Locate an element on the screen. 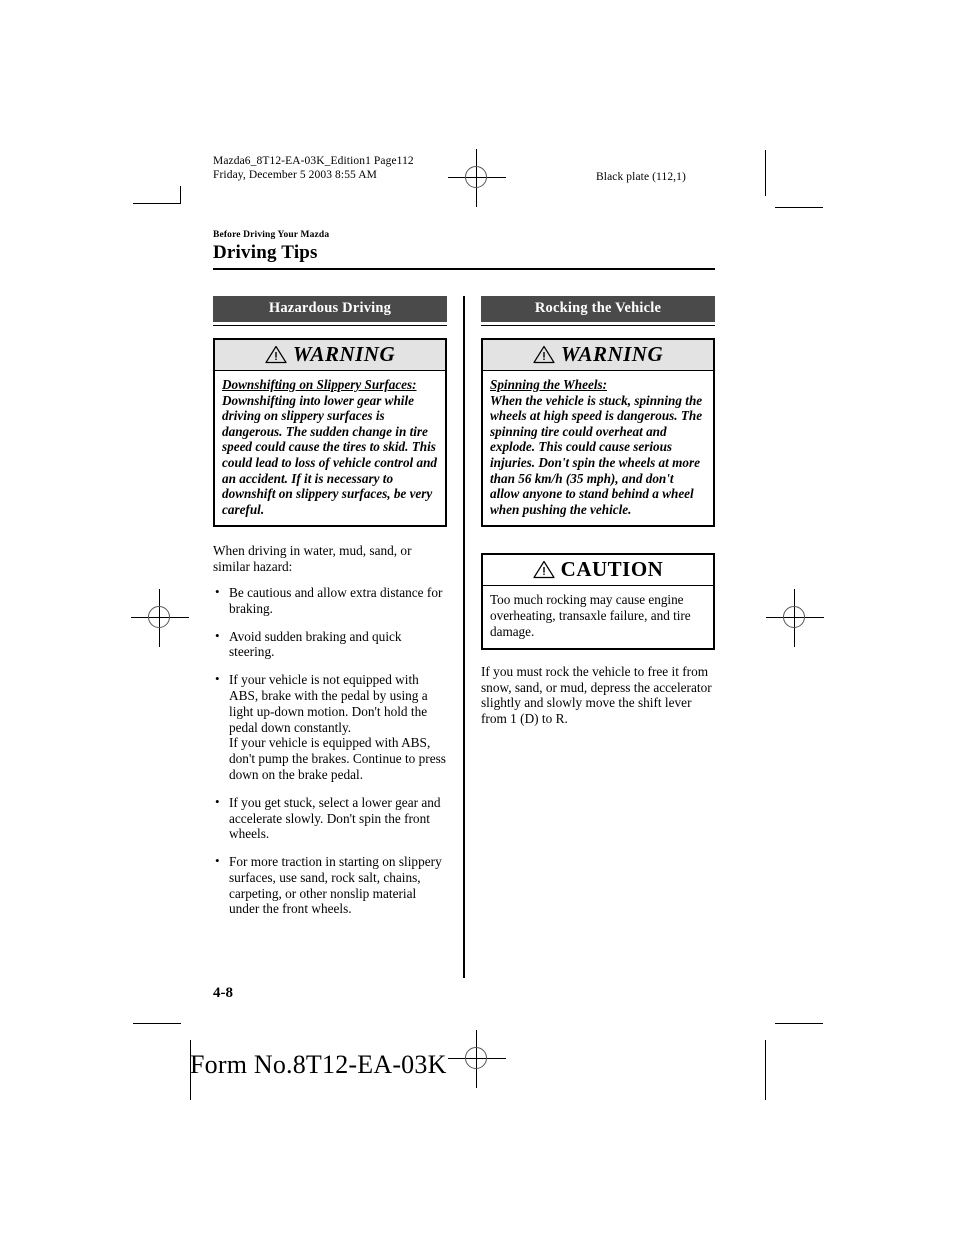  crop-mark-top-right is located at coordinates (799, 207).